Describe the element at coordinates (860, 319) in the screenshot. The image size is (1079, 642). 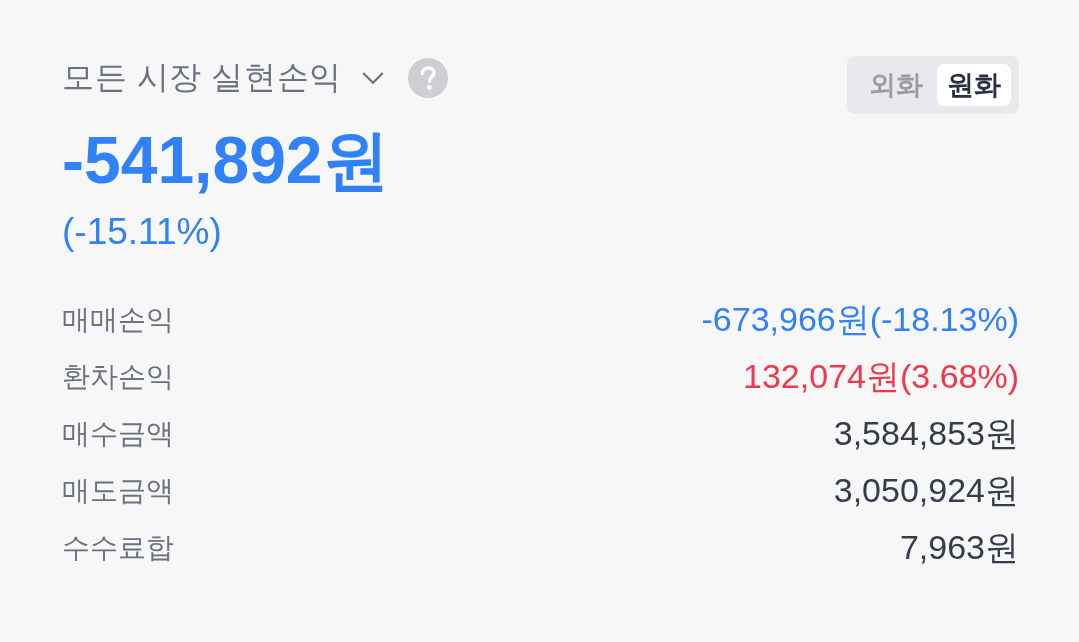
I see `row-value: -673,966원(-18.13%)` at that location.